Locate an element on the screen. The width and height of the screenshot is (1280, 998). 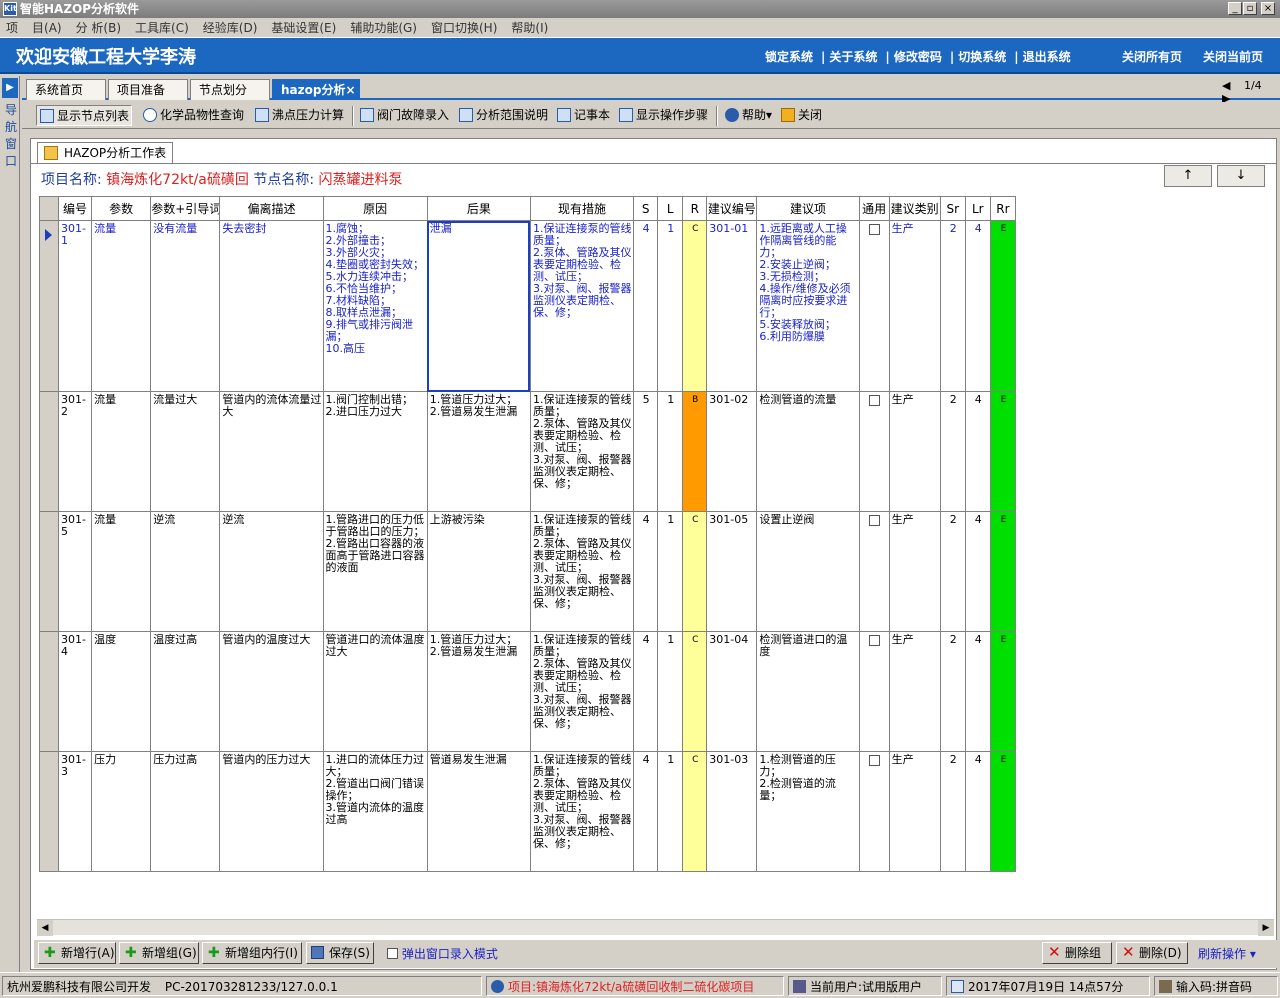
switch-system-link: 切换系统 is located at coordinates (982, 57).